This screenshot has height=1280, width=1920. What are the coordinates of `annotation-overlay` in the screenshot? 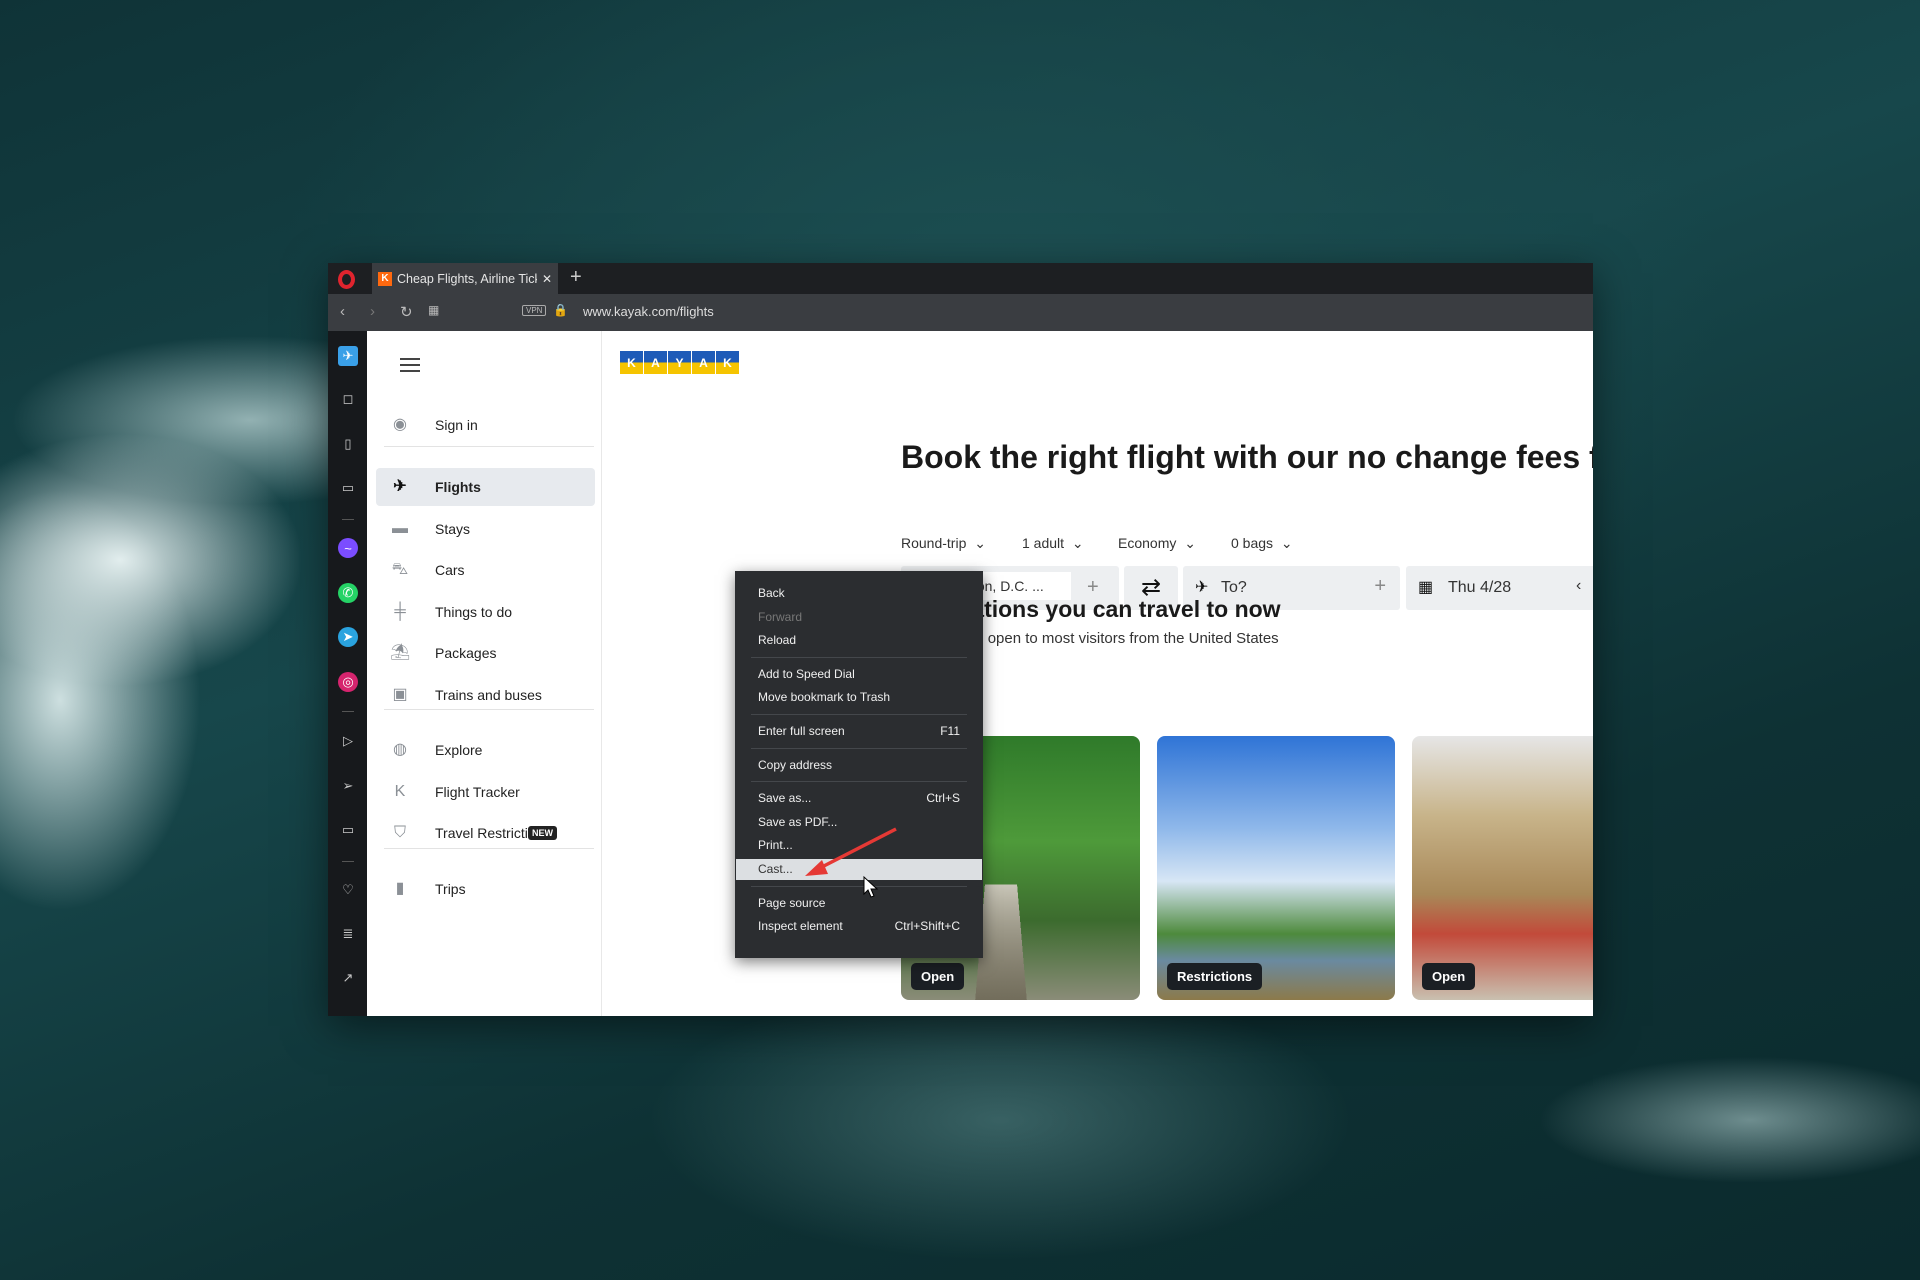 It's located at (851, 862).